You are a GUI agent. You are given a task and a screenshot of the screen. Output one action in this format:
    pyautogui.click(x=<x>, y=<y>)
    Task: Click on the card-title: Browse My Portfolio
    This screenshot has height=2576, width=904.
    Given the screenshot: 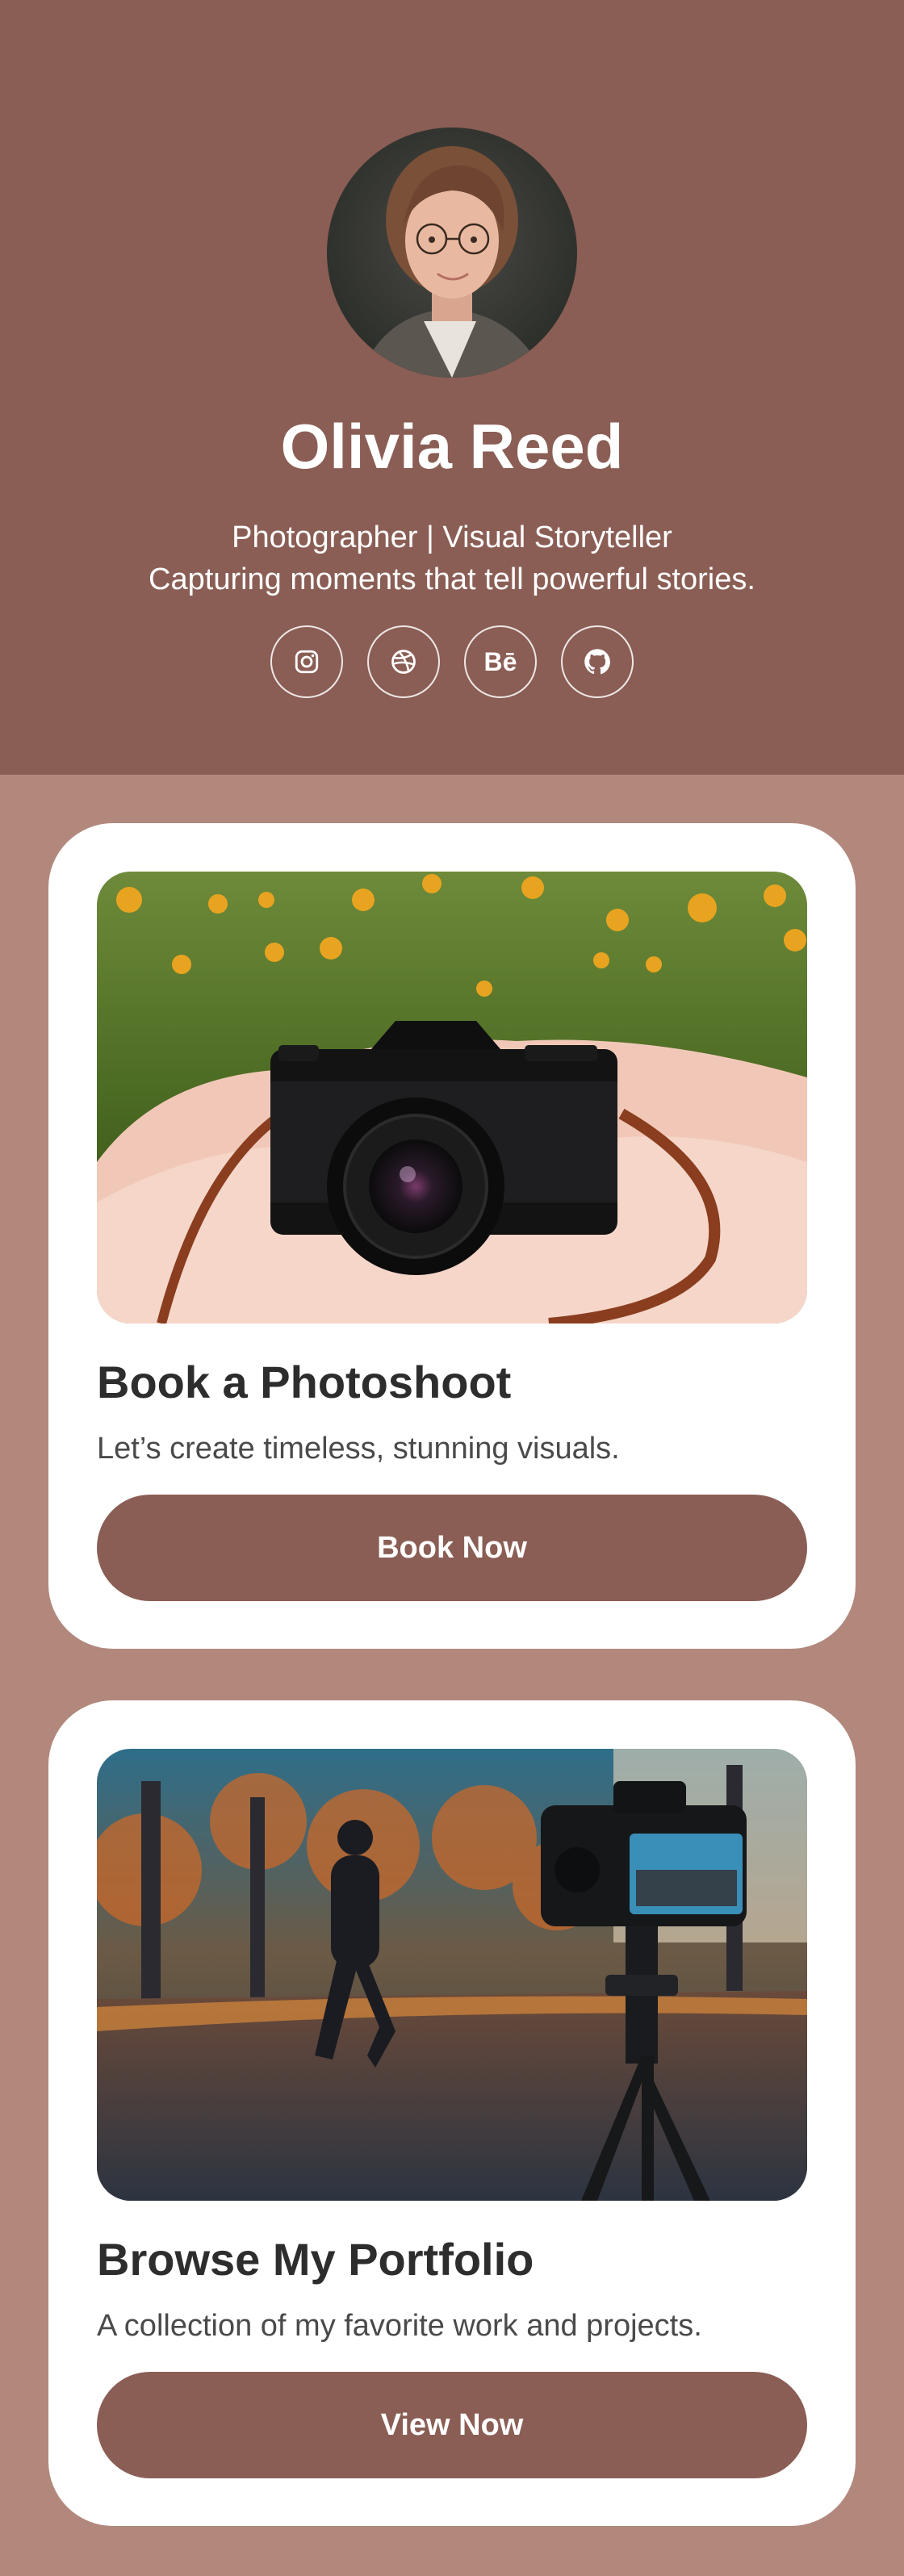 What is the action you would take?
    pyautogui.click(x=315, y=2259)
    